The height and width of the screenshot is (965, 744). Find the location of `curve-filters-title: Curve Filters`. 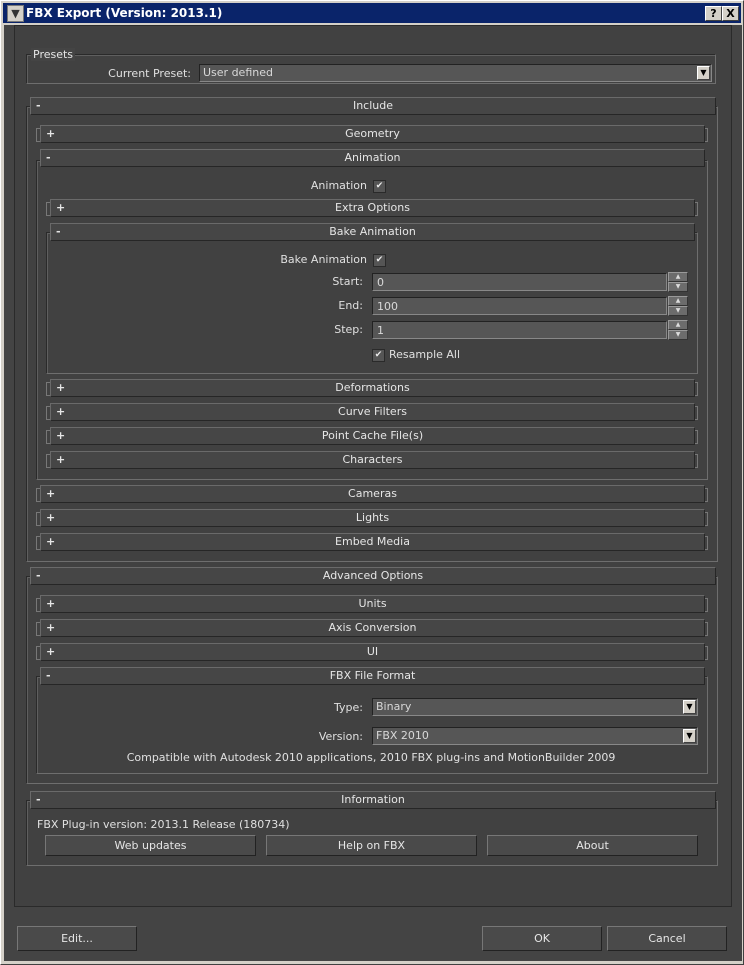

curve-filters-title: Curve Filters is located at coordinates (372, 411).